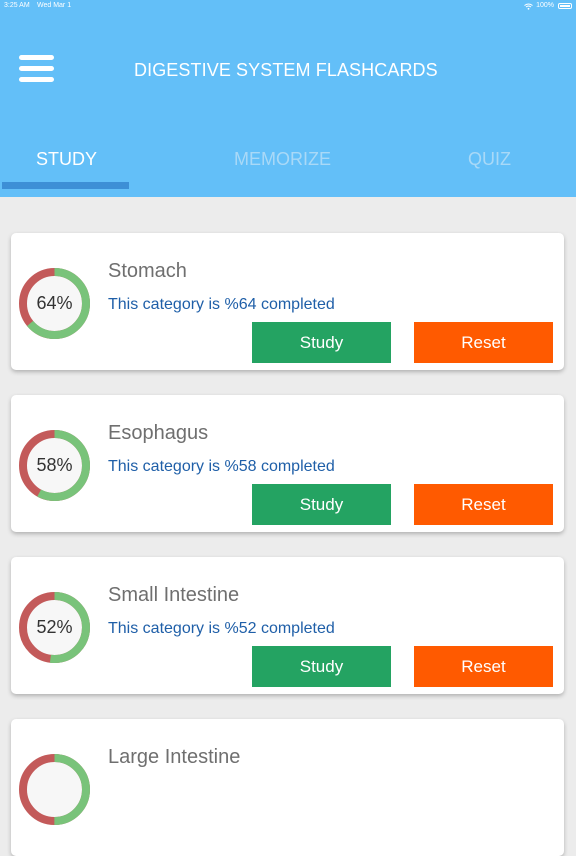 The width and height of the screenshot is (576, 856). I want to click on category-title: Stomach, so click(147, 271).